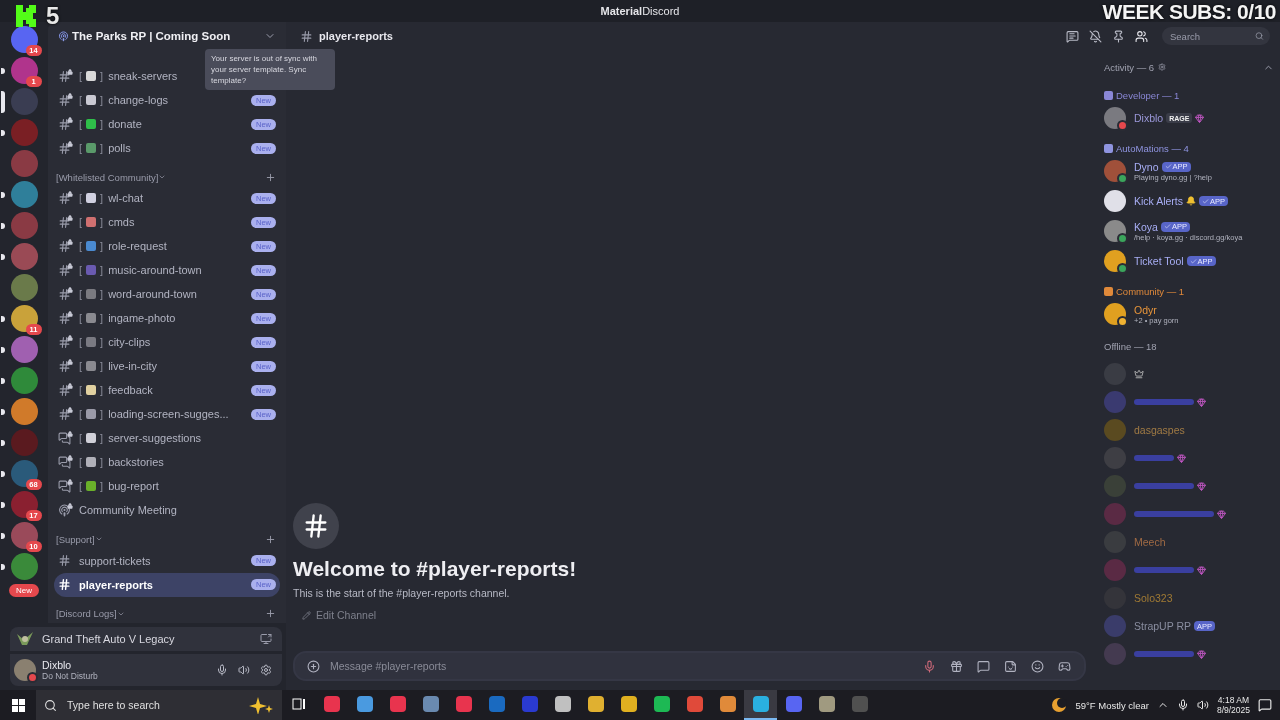 Image resolution: width=1280 pixels, height=720 pixels. I want to click on k-logo-icon, so click(26, 16).